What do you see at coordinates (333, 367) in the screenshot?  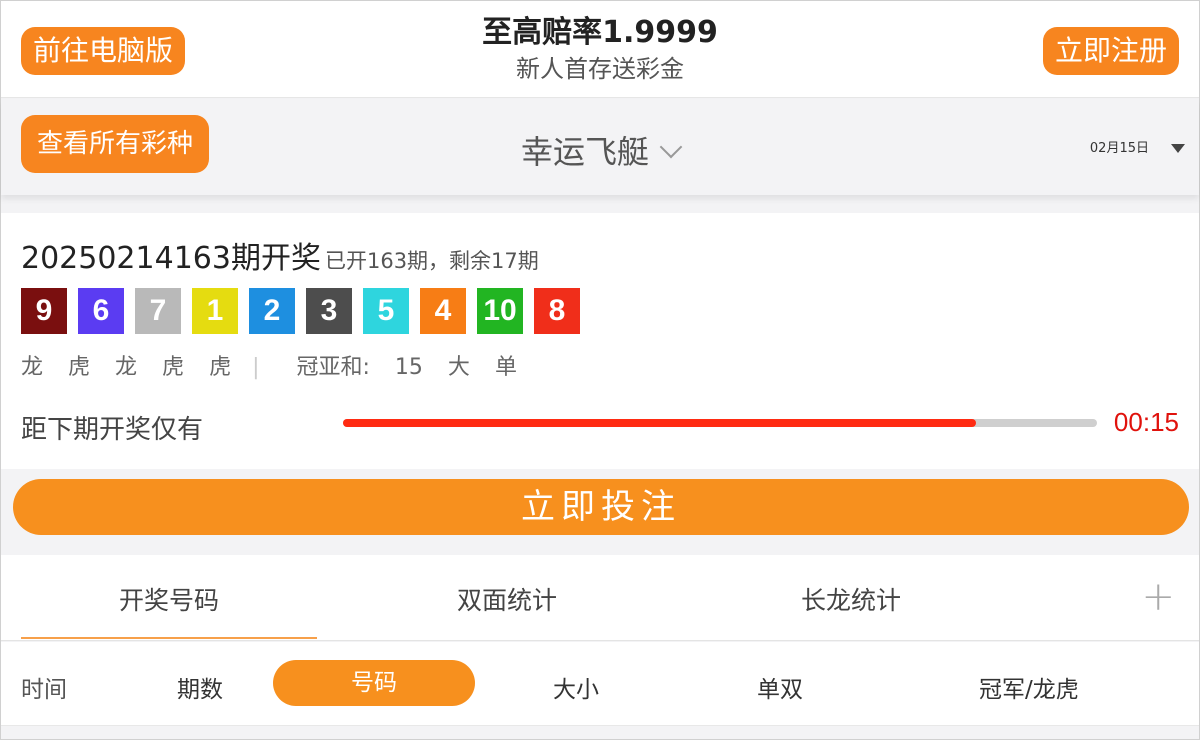 I see `sum-label: 冠亚和:` at bounding box center [333, 367].